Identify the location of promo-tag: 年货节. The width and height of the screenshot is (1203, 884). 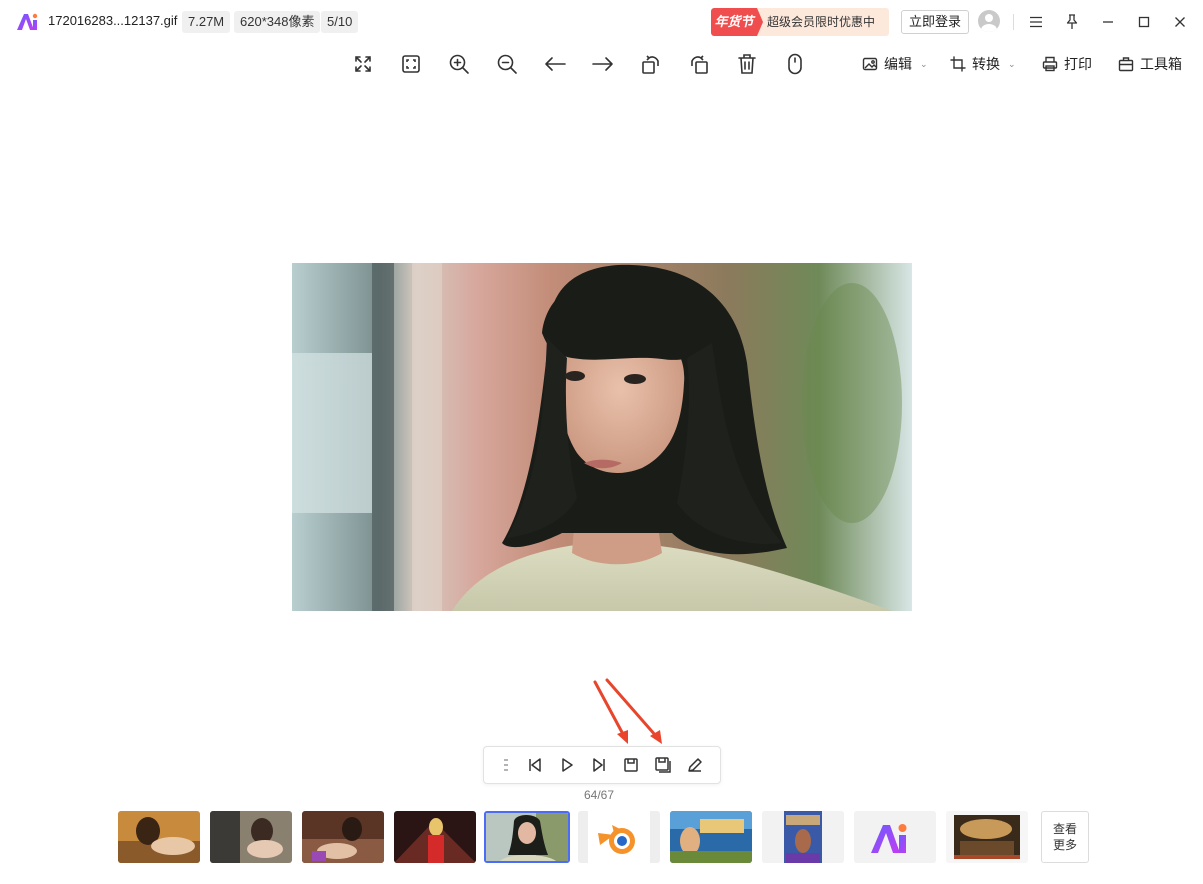
(737, 22).